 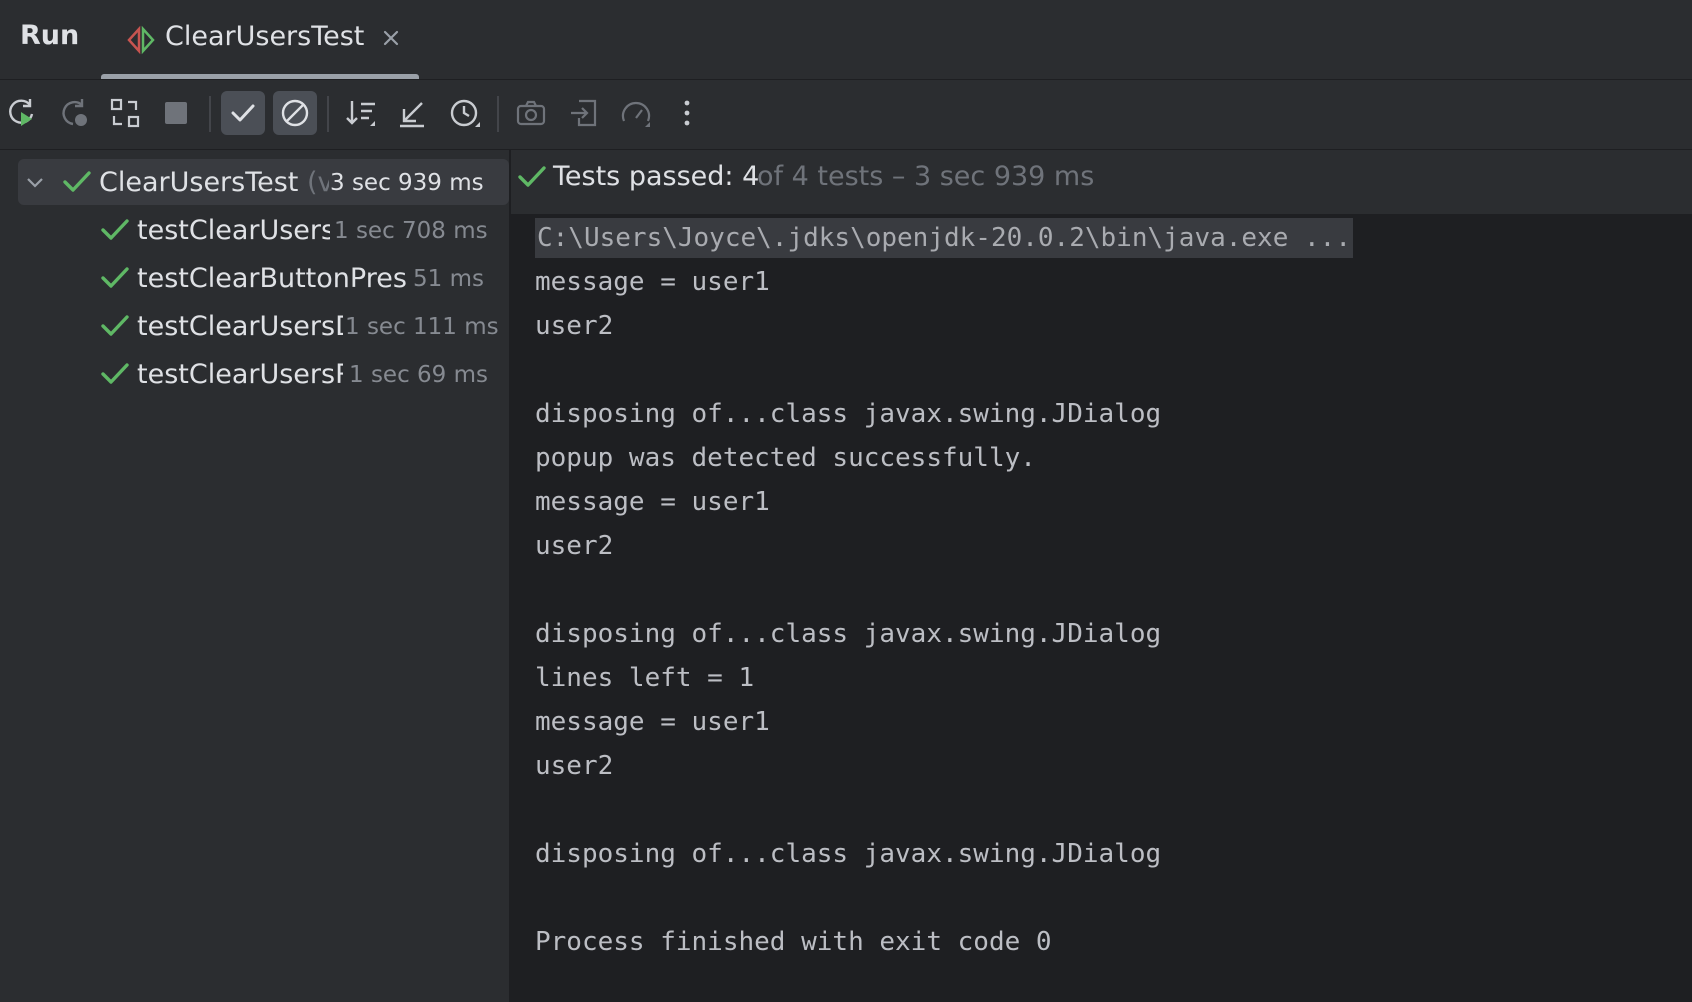 I want to click on tree-root-clear-users-test: ClearUsersTest (v 3 sec 939 ms, so click(x=263, y=182).